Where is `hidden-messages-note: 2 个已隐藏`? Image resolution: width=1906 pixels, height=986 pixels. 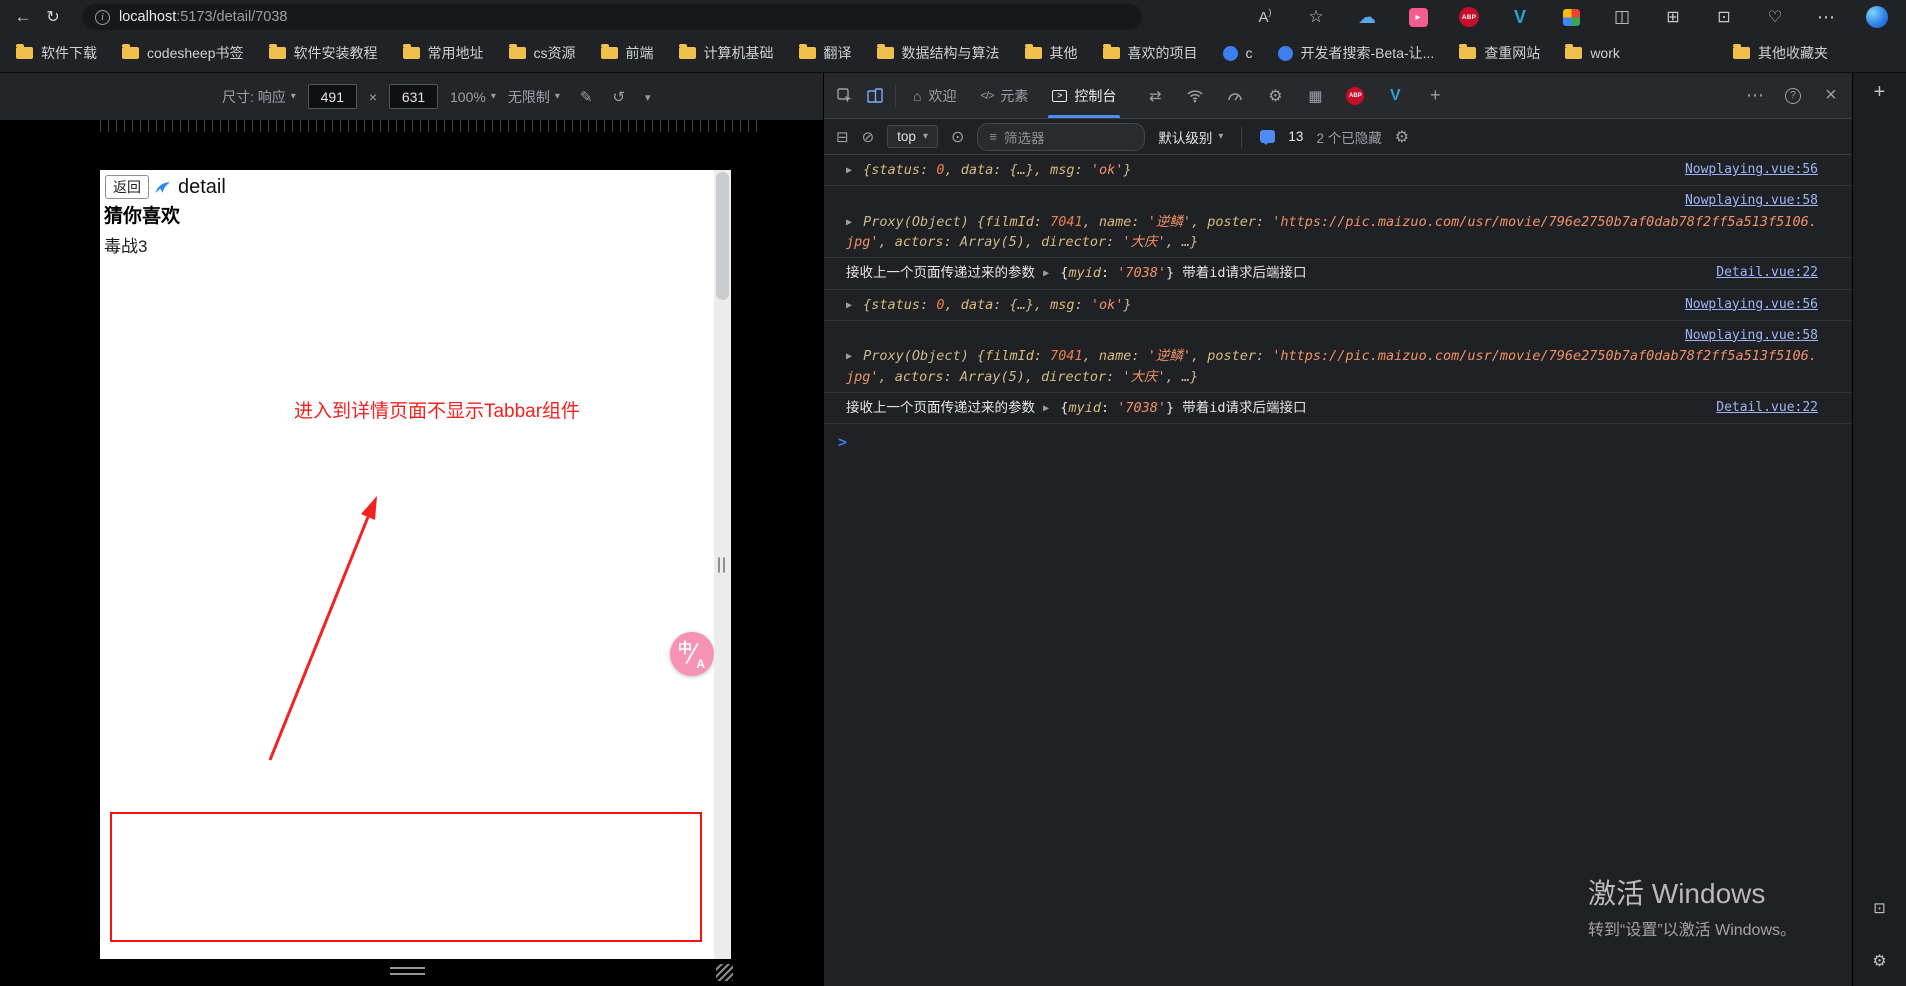
hidden-messages-note: 2 个已隐藏 is located at coordinates (1348, 137).